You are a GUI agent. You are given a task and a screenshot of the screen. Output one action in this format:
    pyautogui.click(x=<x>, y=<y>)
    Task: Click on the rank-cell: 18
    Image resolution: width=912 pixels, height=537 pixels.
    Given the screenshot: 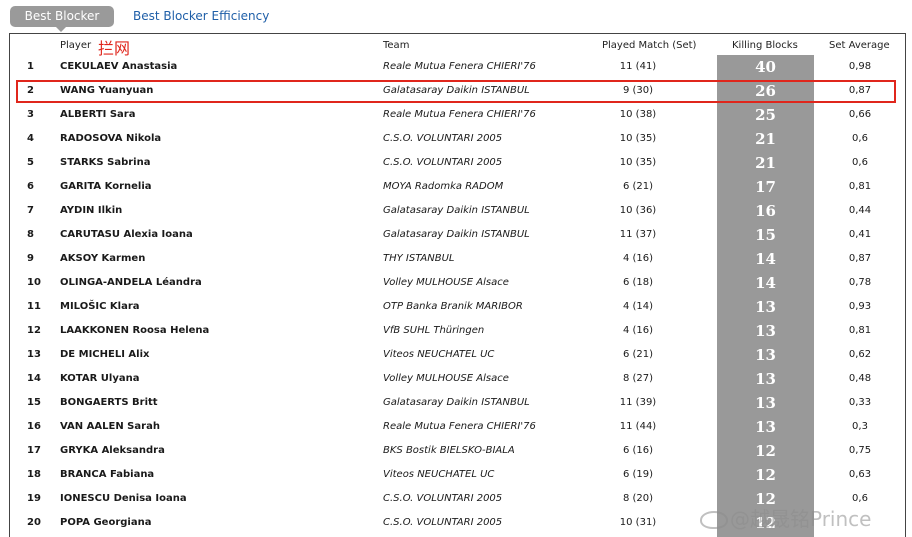 What is the action you would take?
    pyautogui.click(x=34, y=474)
    